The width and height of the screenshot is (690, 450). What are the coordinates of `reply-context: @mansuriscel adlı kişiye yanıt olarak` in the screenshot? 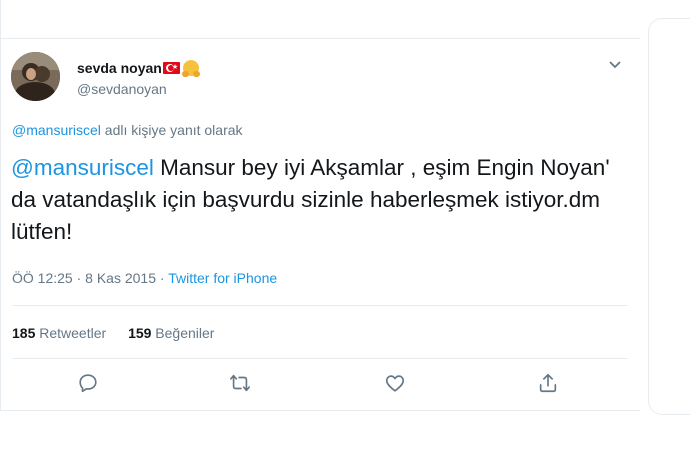 It's located at (127, 130).